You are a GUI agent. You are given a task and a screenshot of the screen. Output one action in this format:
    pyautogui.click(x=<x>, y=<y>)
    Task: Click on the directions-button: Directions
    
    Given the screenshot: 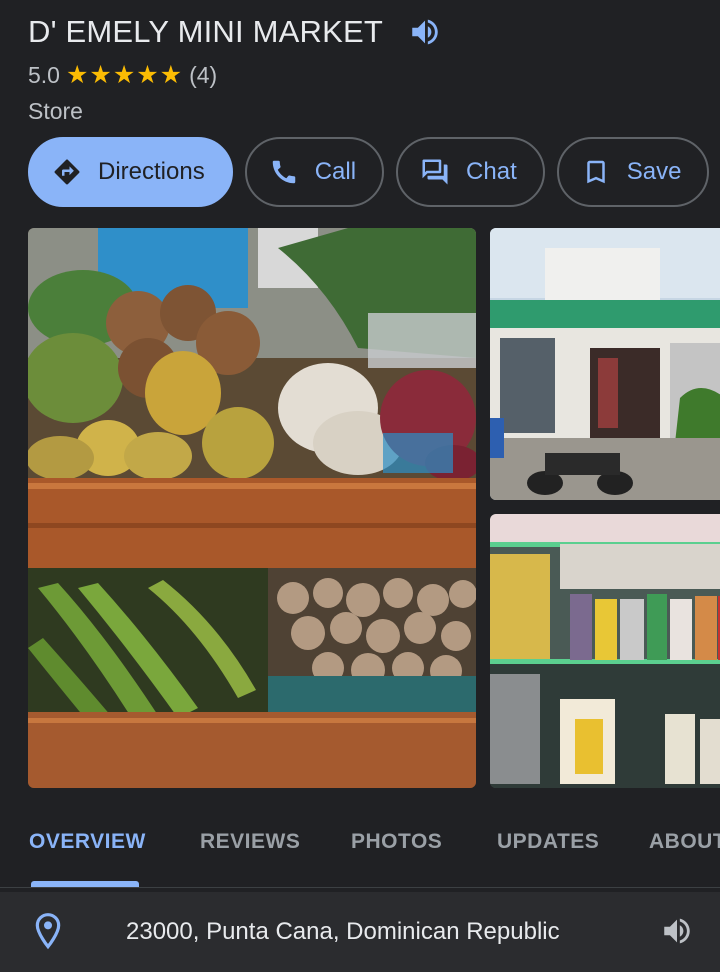 What is the action you would take?
    pyautogui.click(x=130, y=172)
    